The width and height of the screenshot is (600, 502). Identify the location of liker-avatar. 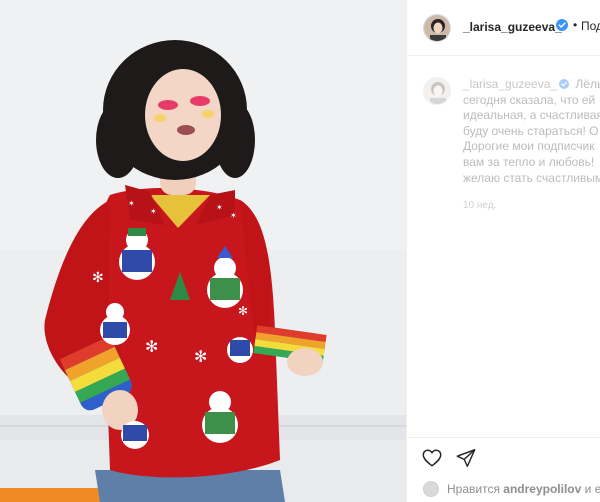
(431, 489).